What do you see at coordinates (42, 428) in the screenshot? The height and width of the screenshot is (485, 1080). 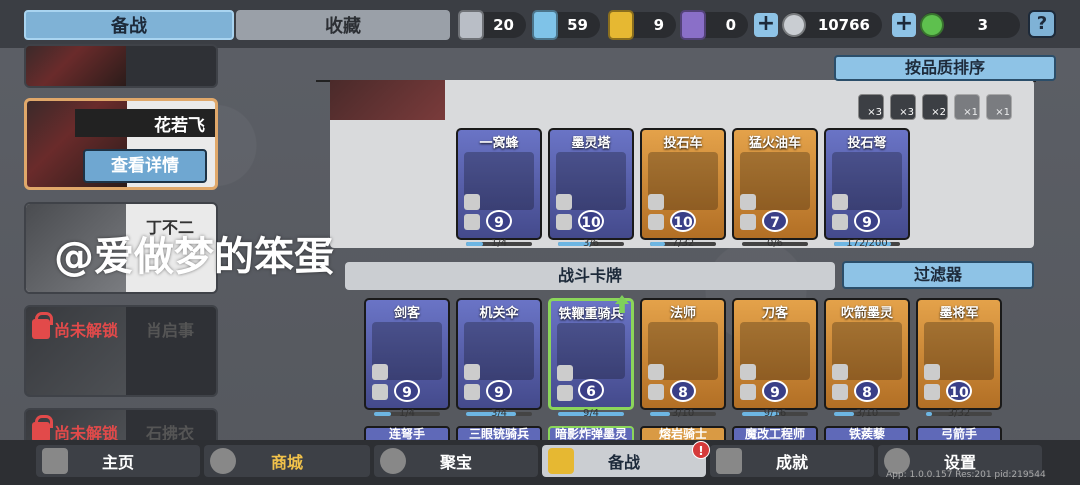 I see `lock-icon` at bounding box center [42, 428].